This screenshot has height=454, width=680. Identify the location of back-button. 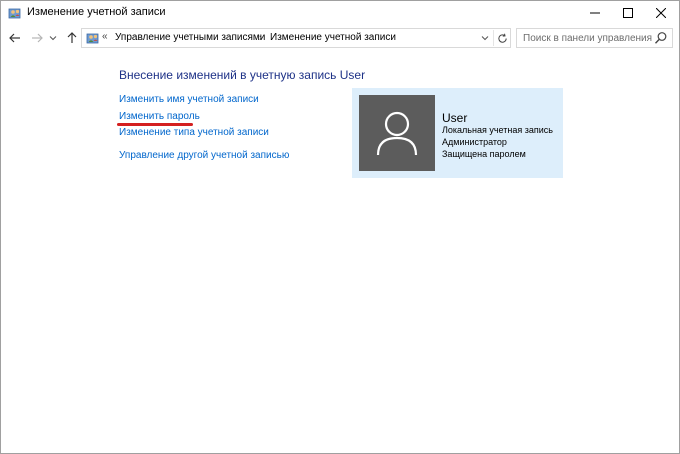
(15, 38).